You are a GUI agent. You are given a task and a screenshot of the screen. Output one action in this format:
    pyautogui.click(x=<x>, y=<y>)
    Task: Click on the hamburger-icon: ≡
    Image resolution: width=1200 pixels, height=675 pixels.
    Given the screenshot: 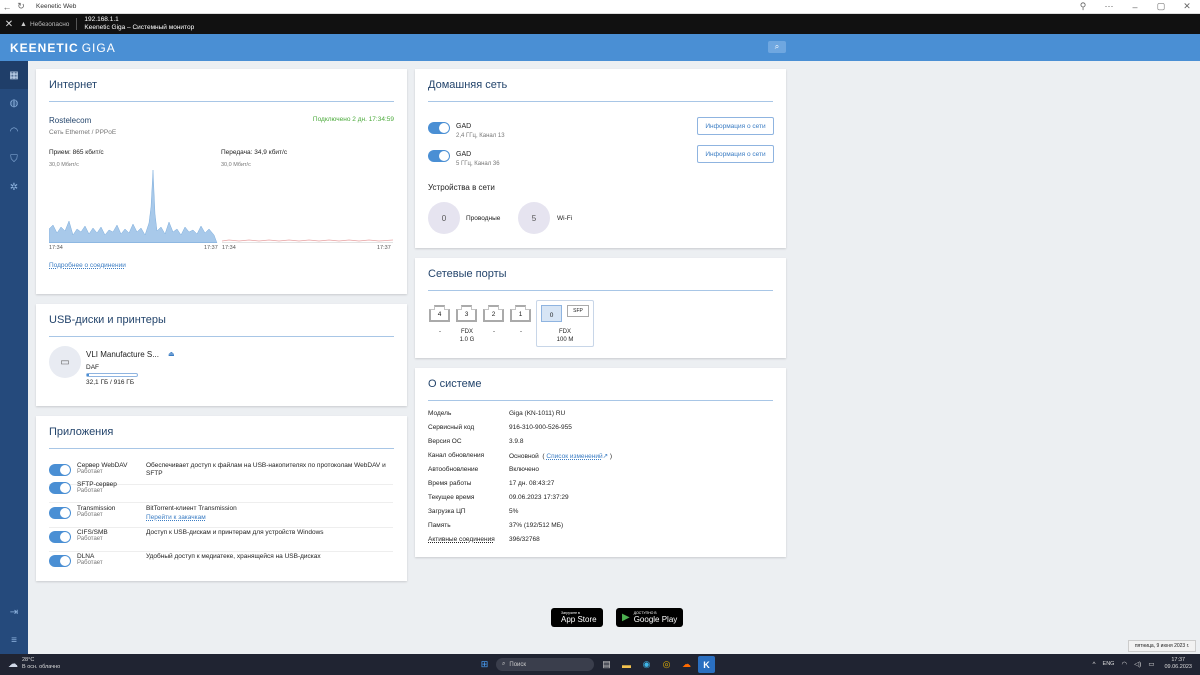 What is the action you would take?
    pyautogui.click(x=14, y=640)
    